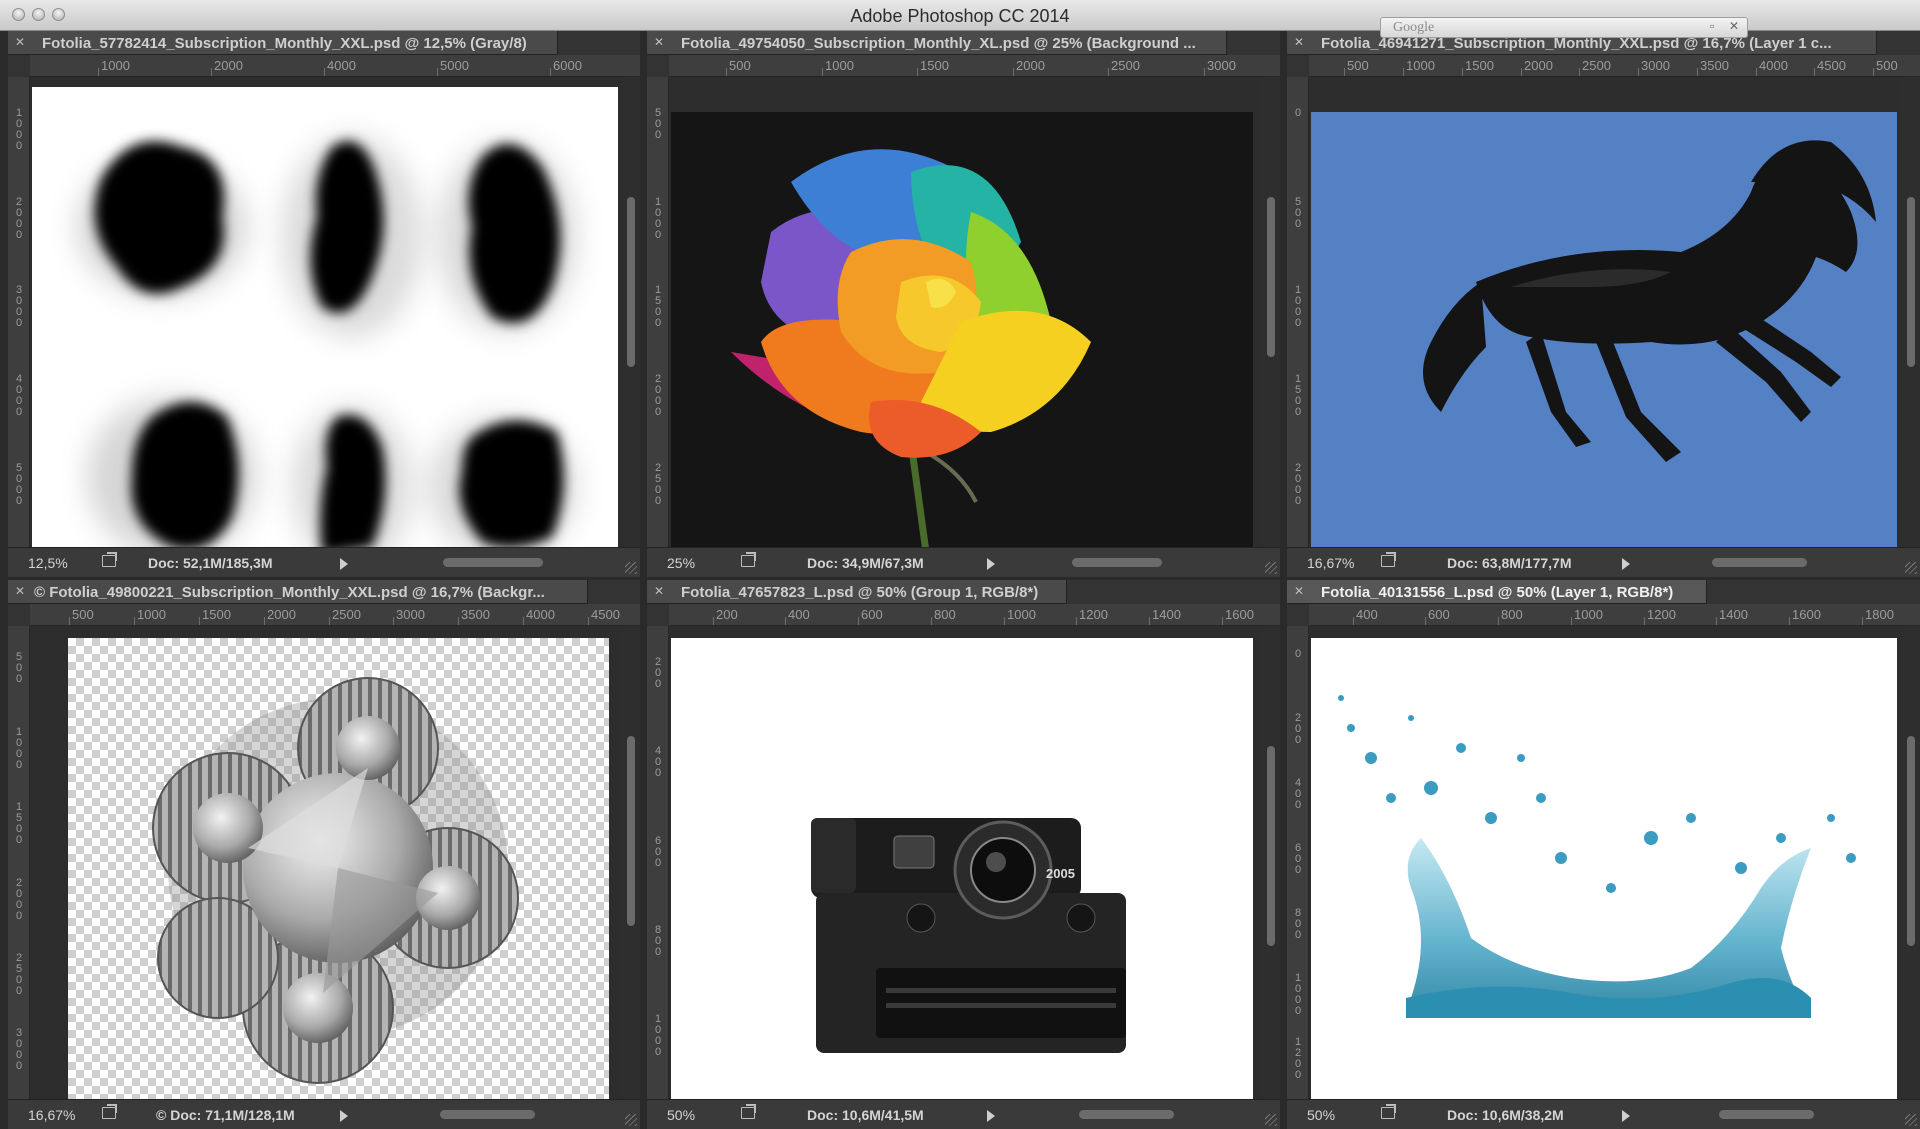  Describe the element at coordinates (1564, 27) in the screenshot. I see `google-search-bar: Google ▫ ✕` at that location.